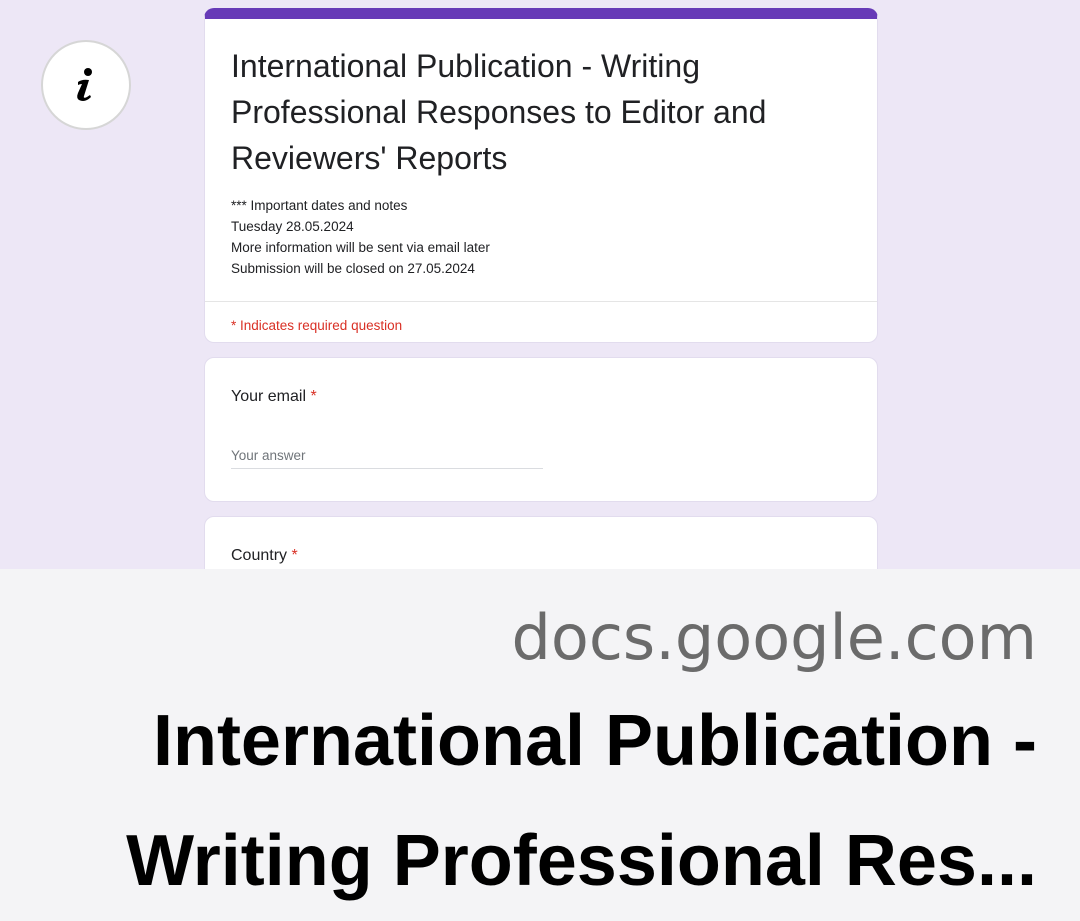 The image size is (1080, 921). What do you see at coordinates (387, 455) in the screenshot?
I see `email-answer-input` at bounding box center [387, 455].